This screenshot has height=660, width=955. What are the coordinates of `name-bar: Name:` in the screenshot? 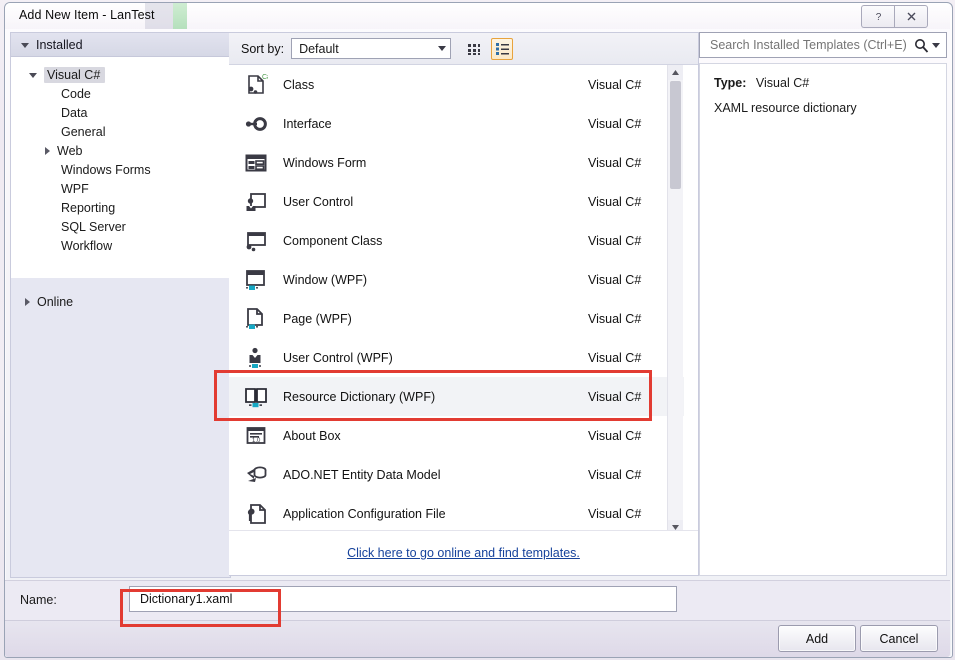 It's located at (477, 600).